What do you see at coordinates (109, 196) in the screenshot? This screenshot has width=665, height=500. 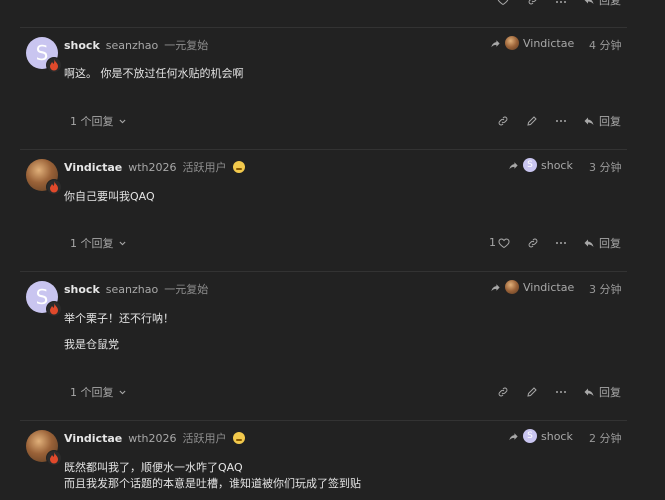 I see `post-body-line: 你自己要叫我QAQ` at bounding box center [109, 196].